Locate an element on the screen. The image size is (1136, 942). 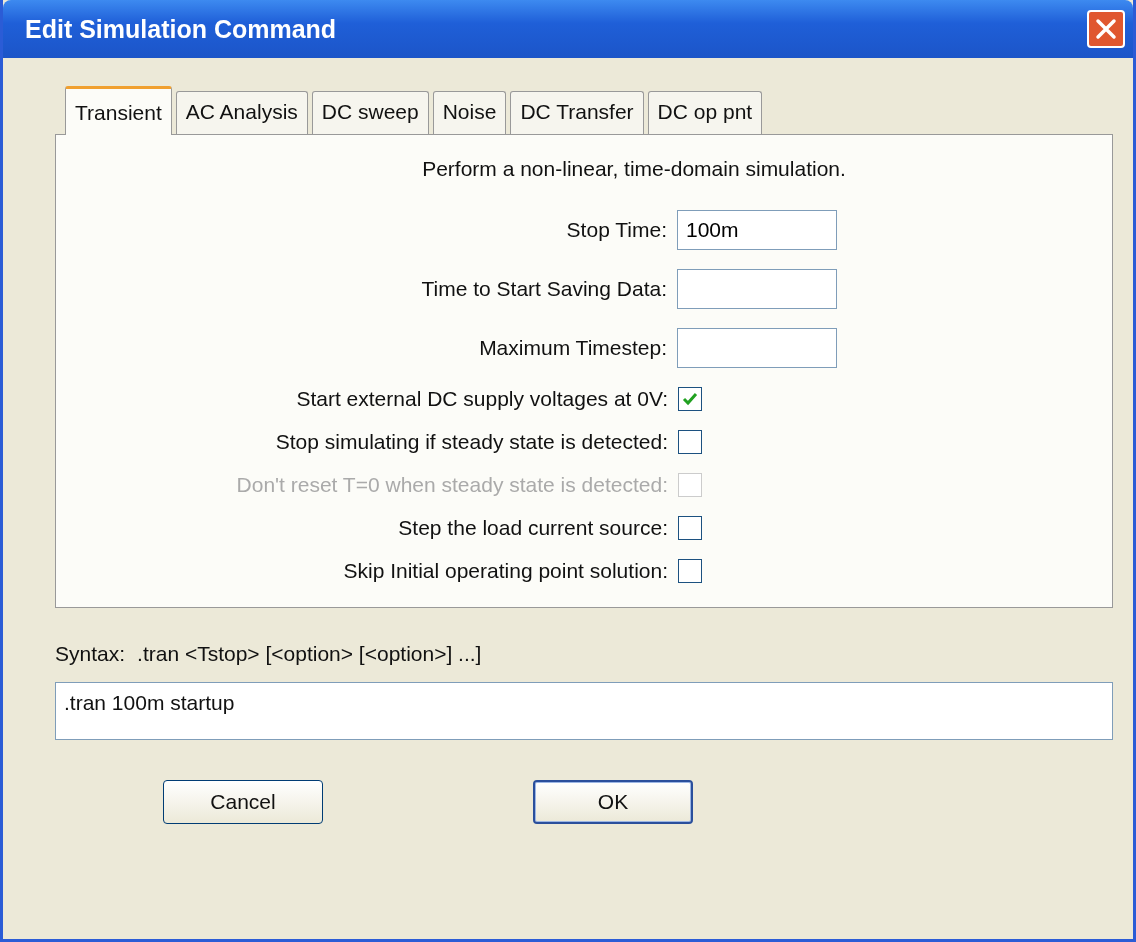
dialog-button: OK is located at coordinates (613, 802).